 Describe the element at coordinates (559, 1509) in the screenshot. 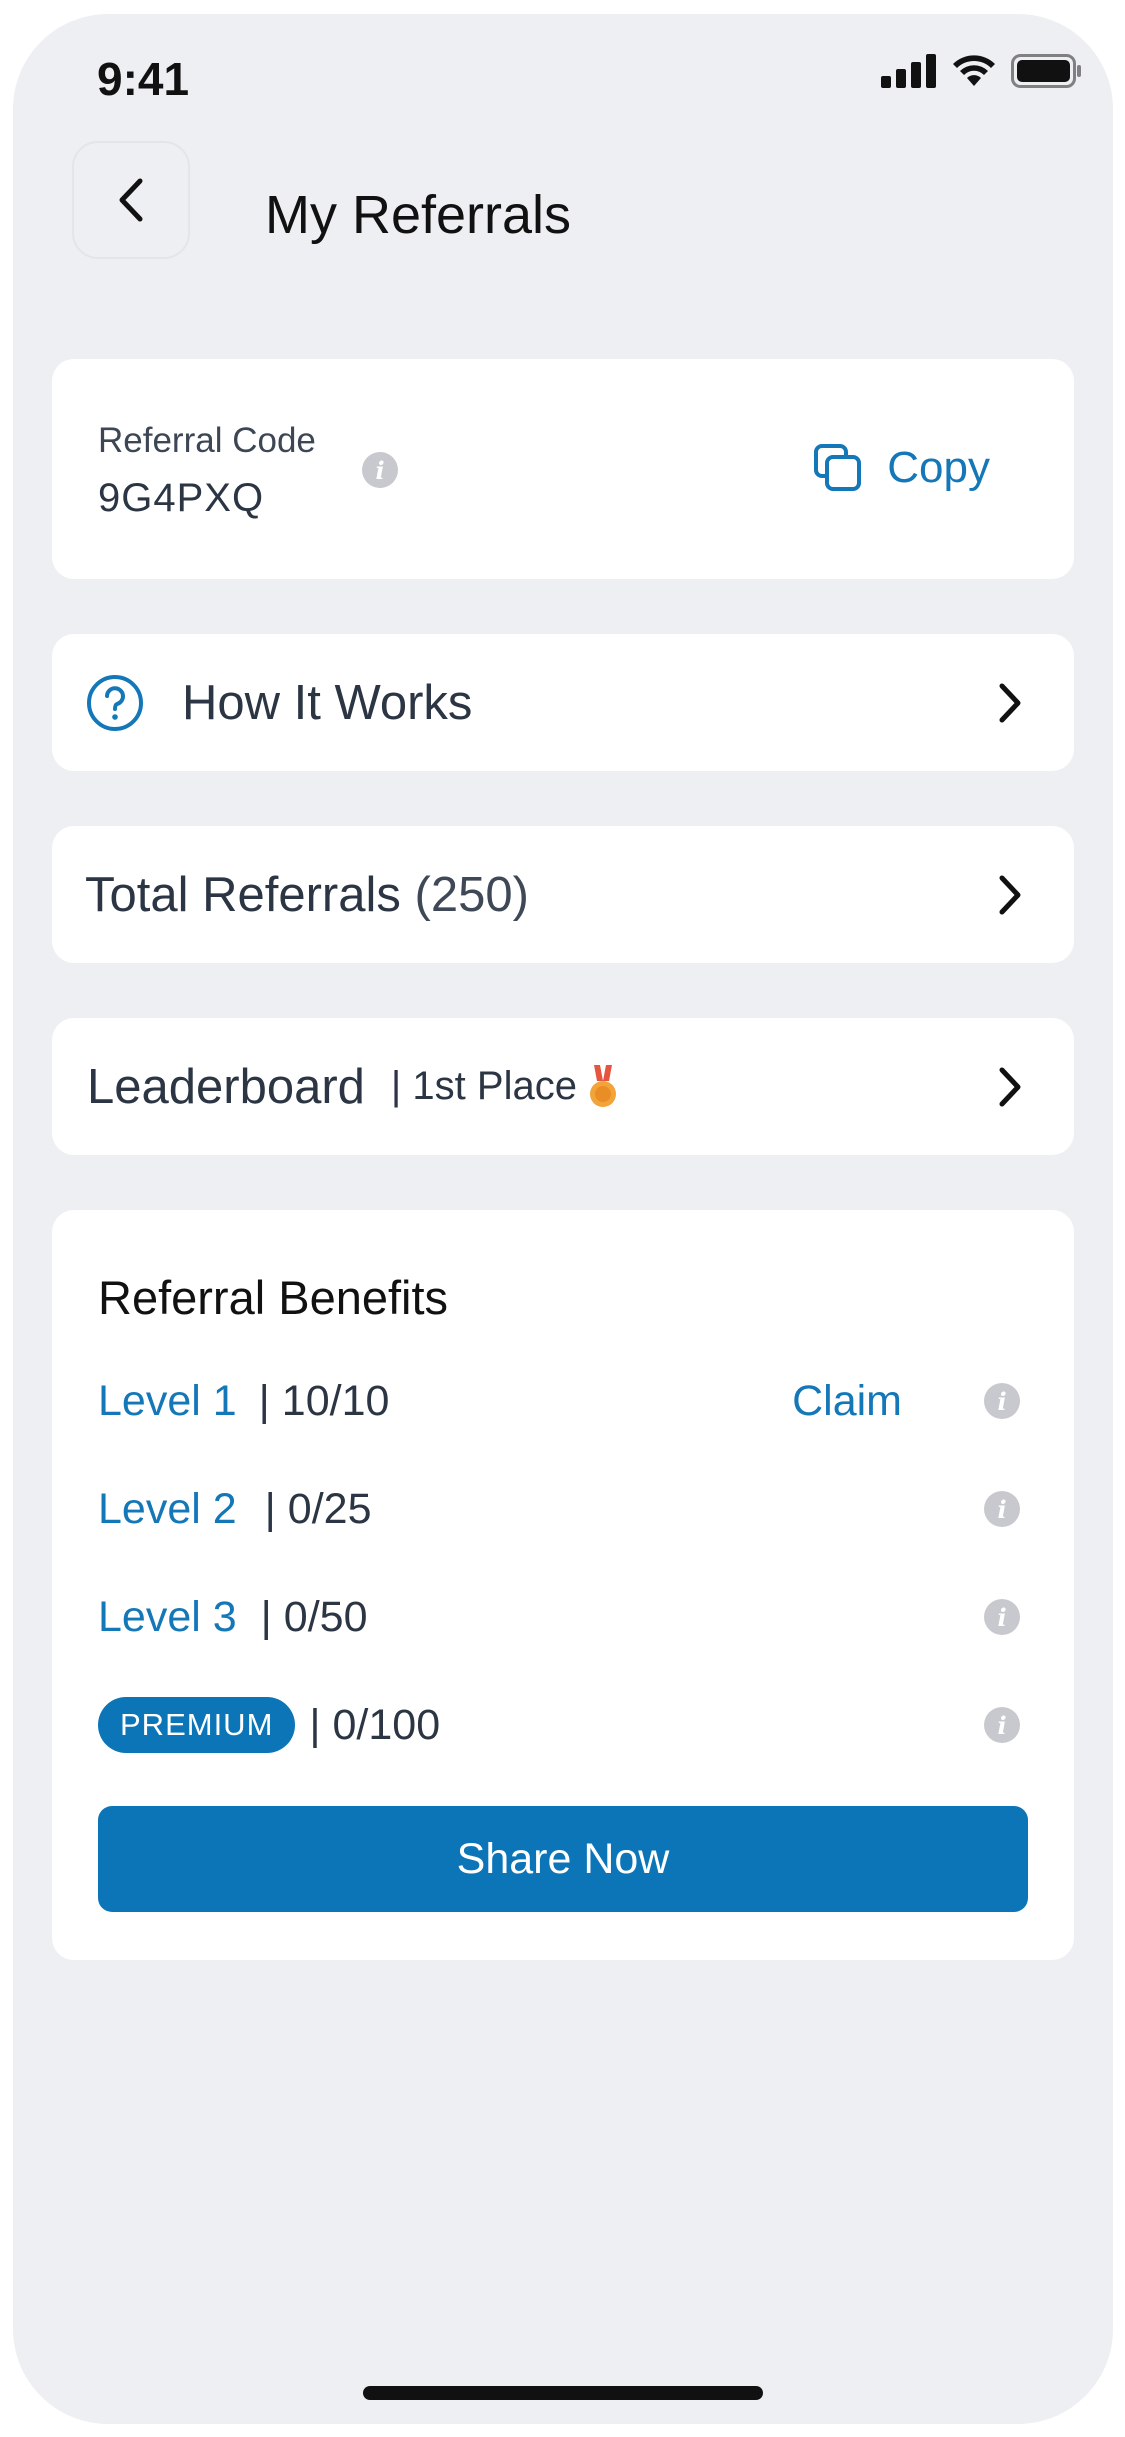

I see `level-2-row: Level 2 | 0/25 i` at that location.